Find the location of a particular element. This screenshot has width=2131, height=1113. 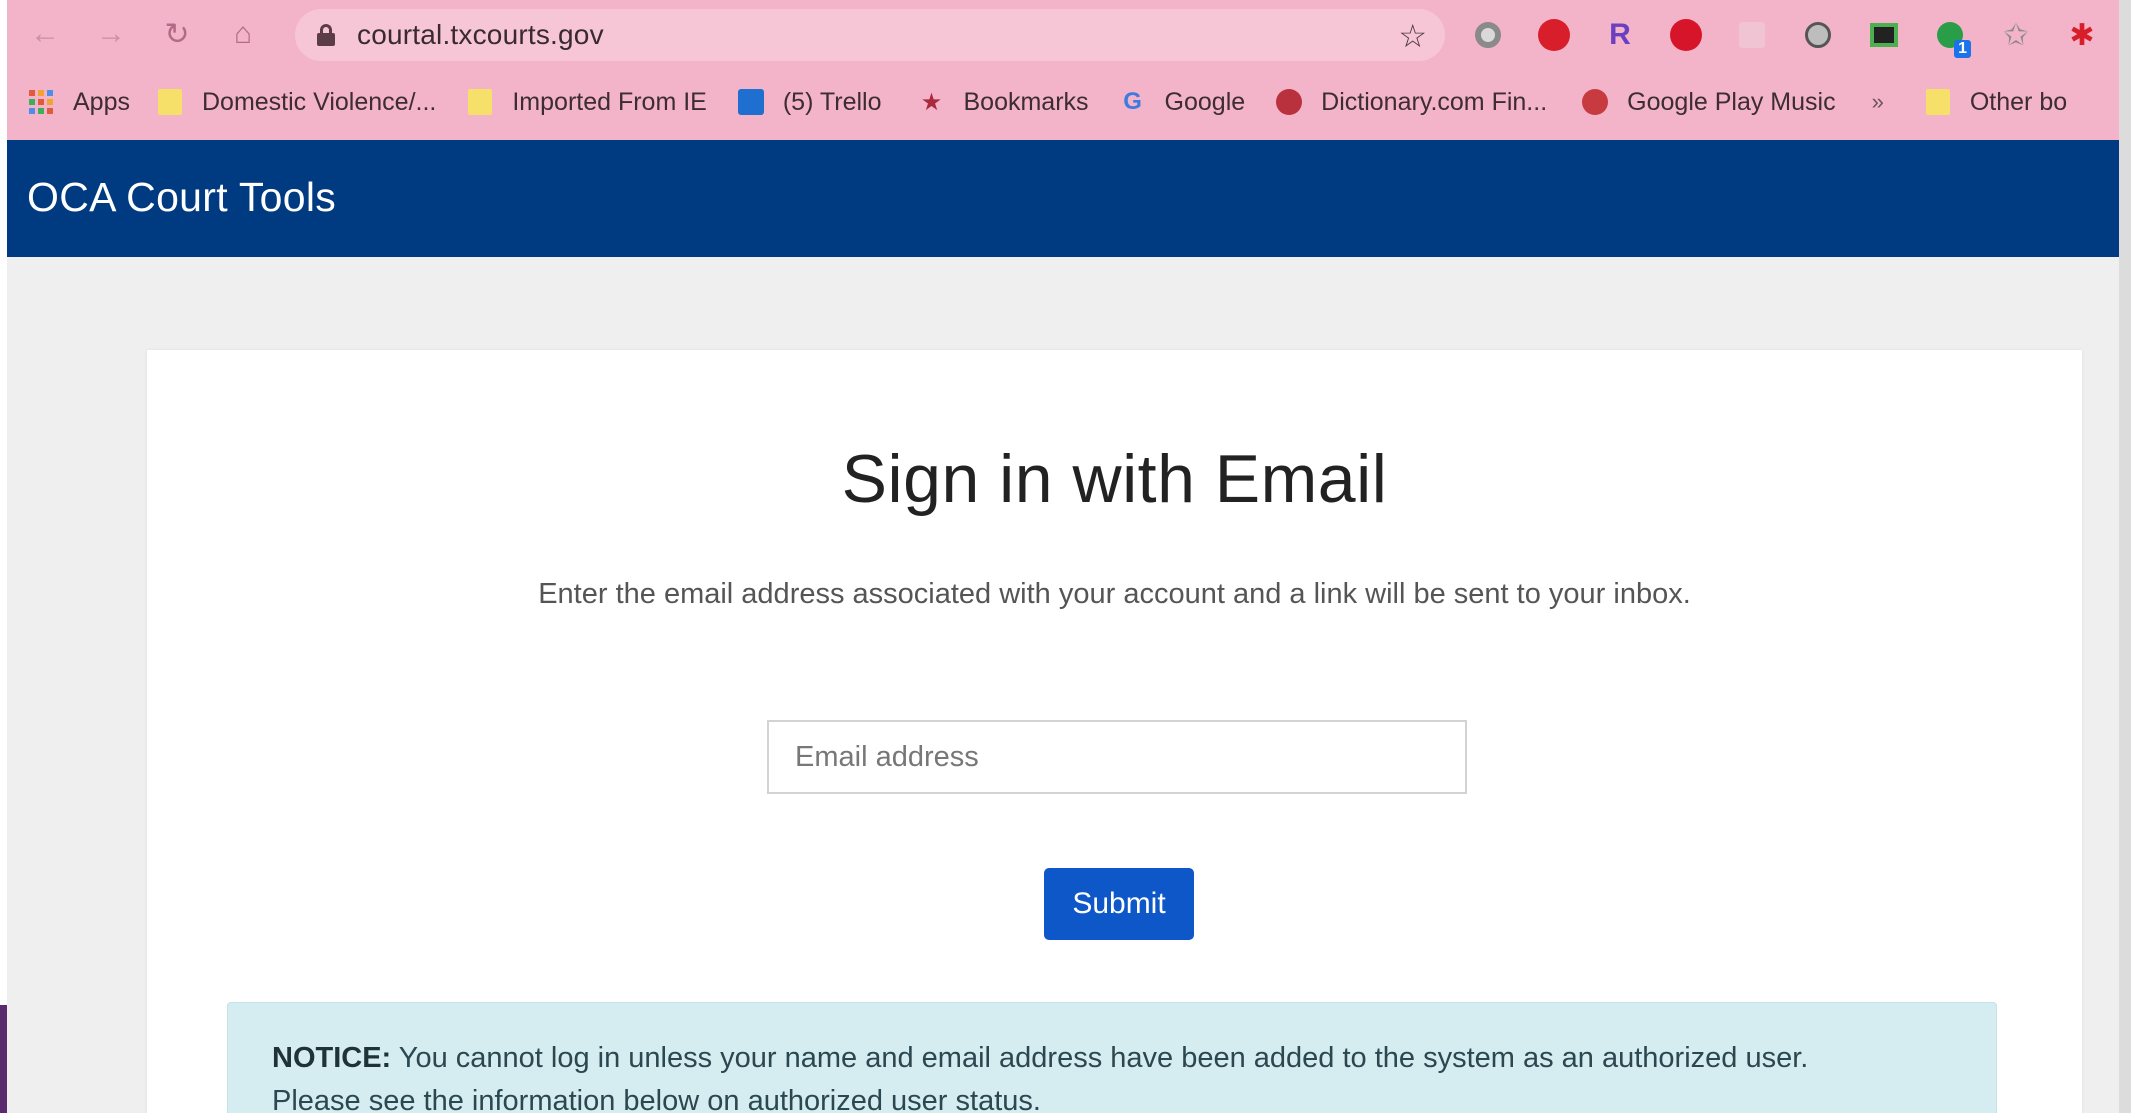

app-header: OCA Court Tools is located at coordinates (1069, 198).